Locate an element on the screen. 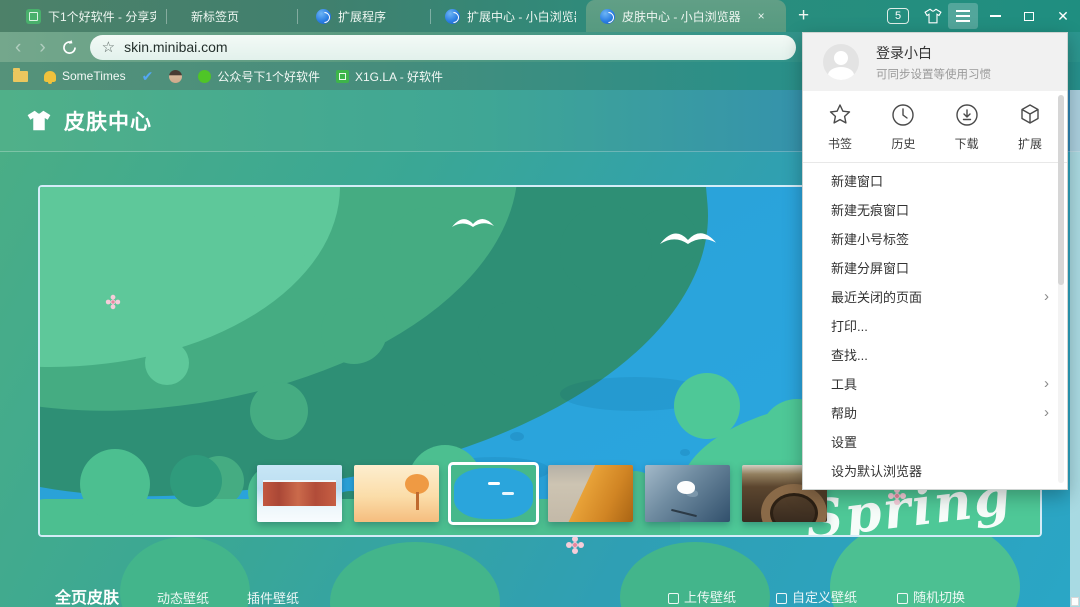  menu-item-set-default-browser: 设为默认浏览器 is located at coordinates (935, 470).